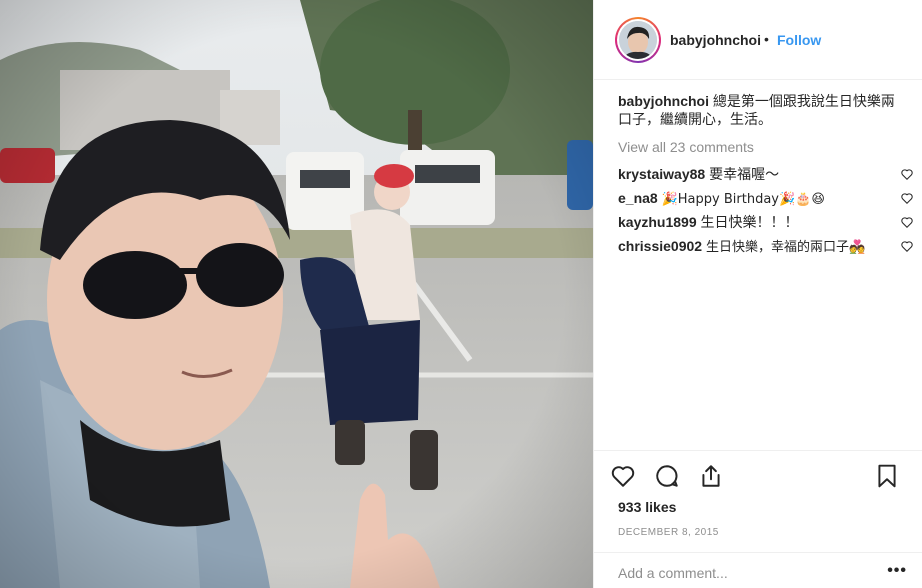 The width and height of the screenshot is (922, 588). I want to click on post-caption: babyjohnchoi 總是第一個跟我說生日快樂兩口子，繼續開心，生活。, so click(763, 110).